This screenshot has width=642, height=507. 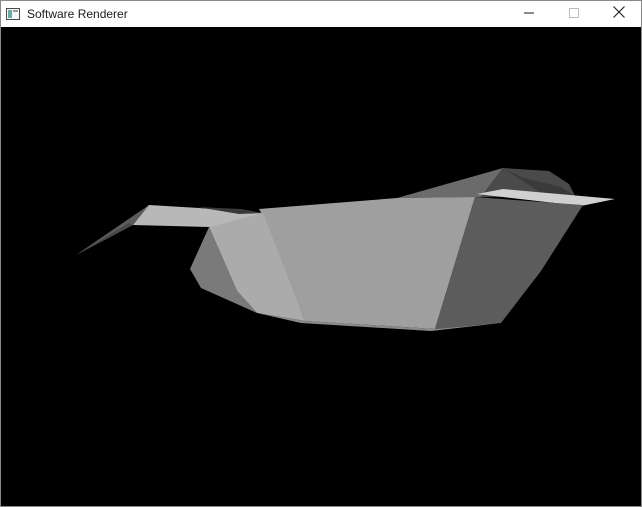 I want to click on minimize-icon, so click(x=529, y=14).